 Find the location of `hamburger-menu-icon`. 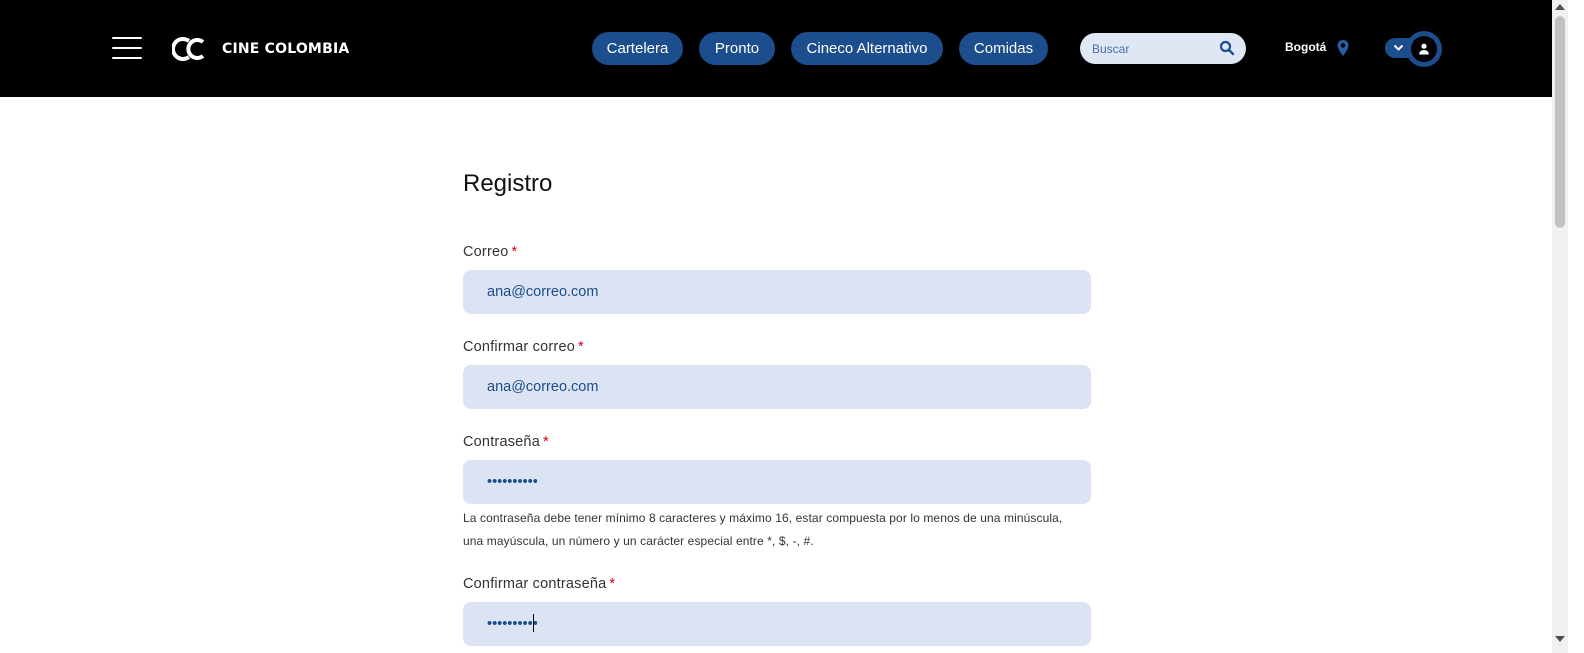

hamburger-menu-icon is located at coordinates (127, 48).